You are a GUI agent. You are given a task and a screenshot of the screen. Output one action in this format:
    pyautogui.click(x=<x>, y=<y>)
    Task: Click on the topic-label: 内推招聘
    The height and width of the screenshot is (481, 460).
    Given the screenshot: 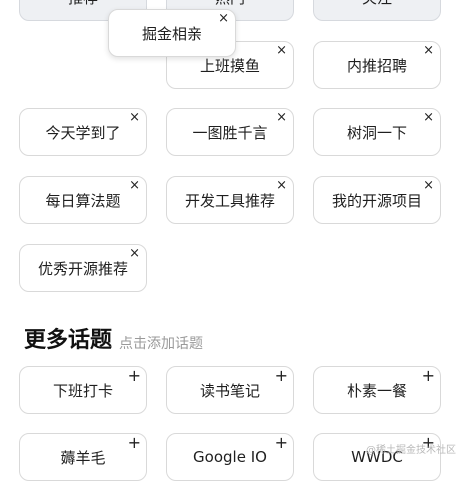 What is the action you would take?
    pyautogui.click(x=376, y=65)
    